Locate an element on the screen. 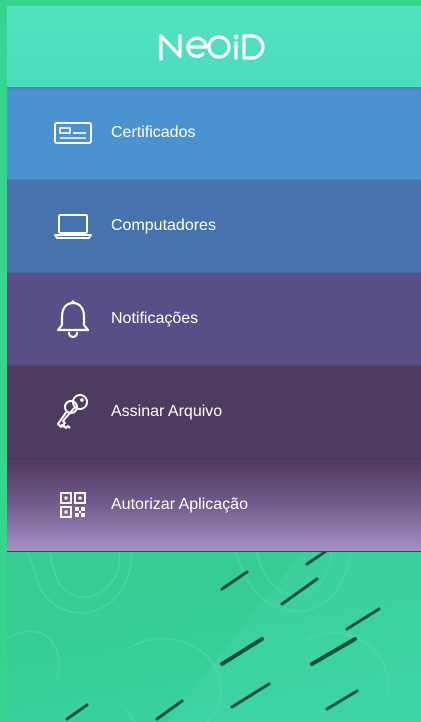  qr-code-icon is located at coordinates (73, 505).